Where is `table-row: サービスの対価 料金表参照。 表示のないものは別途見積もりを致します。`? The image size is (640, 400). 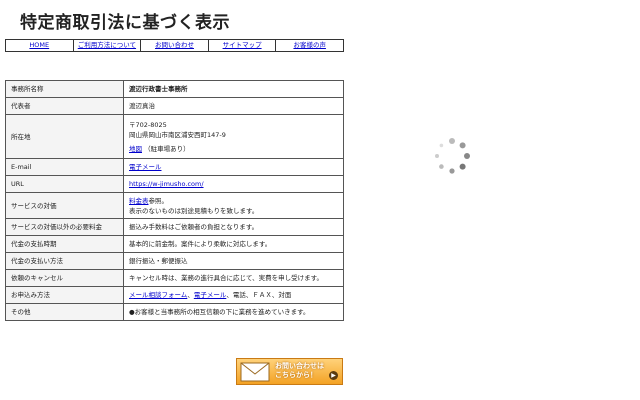
table-row: サービスの対価 料金表参照。 表示のないものは別途見積もりを致します。 is located at coordinates (174, 205).